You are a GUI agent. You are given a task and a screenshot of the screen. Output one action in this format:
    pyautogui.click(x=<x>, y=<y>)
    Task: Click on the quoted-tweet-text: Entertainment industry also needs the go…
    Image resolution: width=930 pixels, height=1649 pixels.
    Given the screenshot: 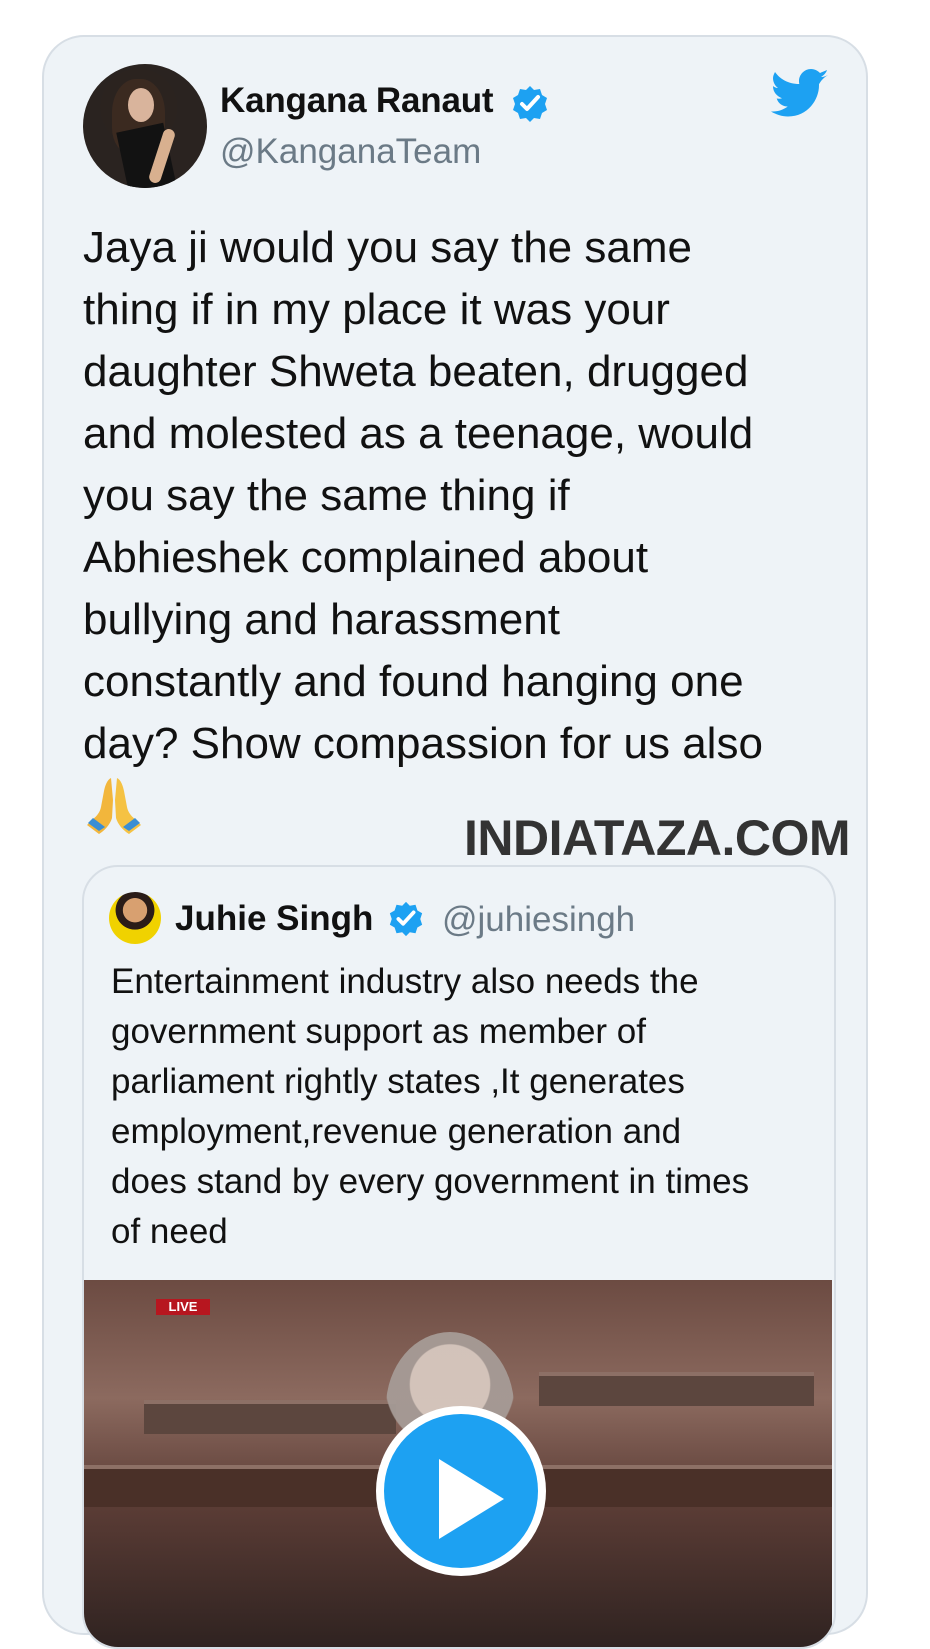 What is the action you would take?
    pyautogui.click(x=430, y=1106)
    